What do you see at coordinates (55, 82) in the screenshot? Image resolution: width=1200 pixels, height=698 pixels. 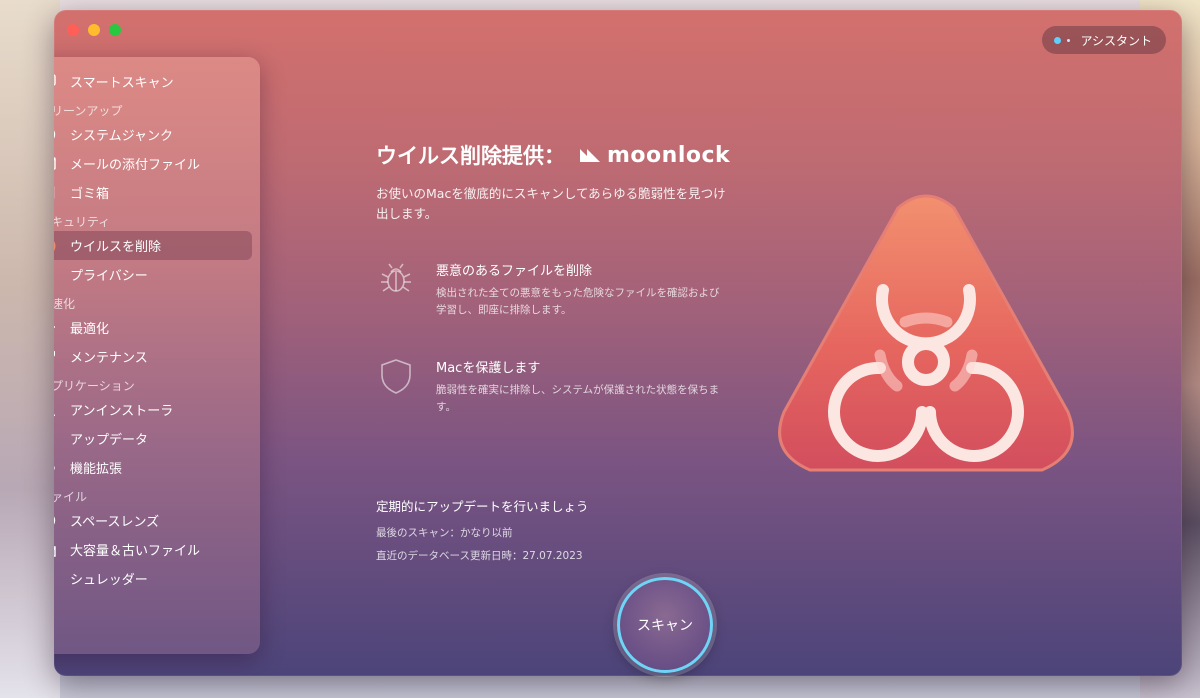 I see `monitor-icon` at bounding box center [55, 82].